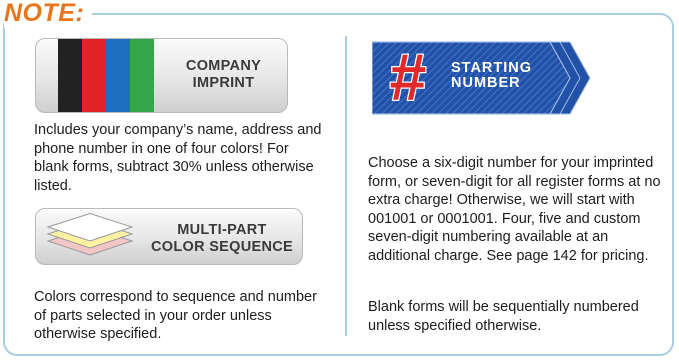 The image size is (679, 360). I want to click on starting-number-label-line1: STARTING, so click(492, 68).